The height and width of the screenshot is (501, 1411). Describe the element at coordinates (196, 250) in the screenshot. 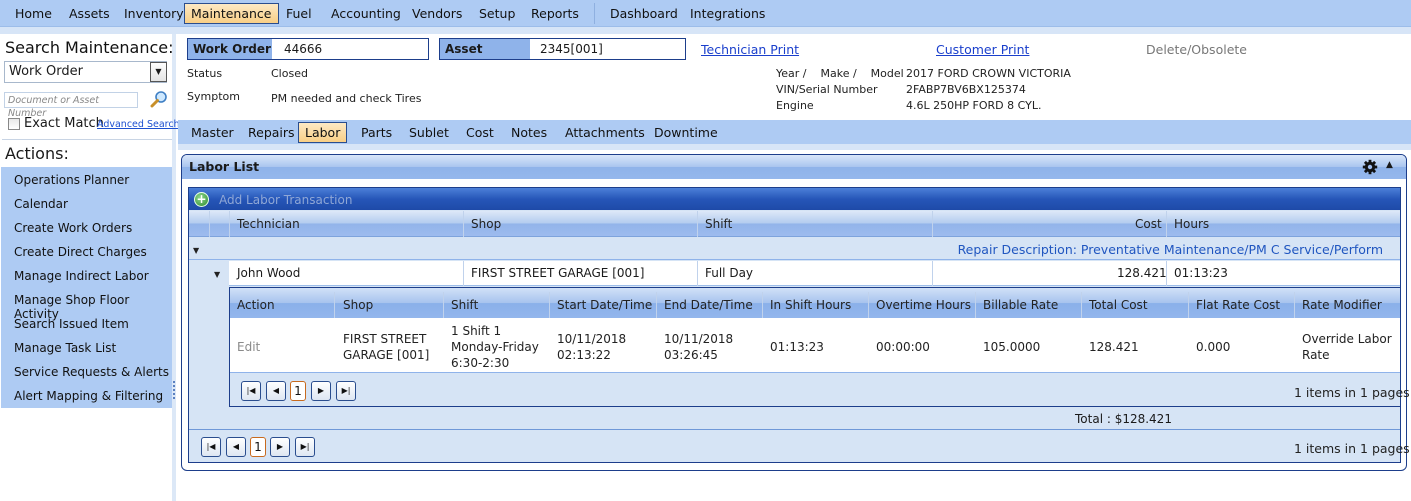

I see `expand-group-icon: ▼` at that location.